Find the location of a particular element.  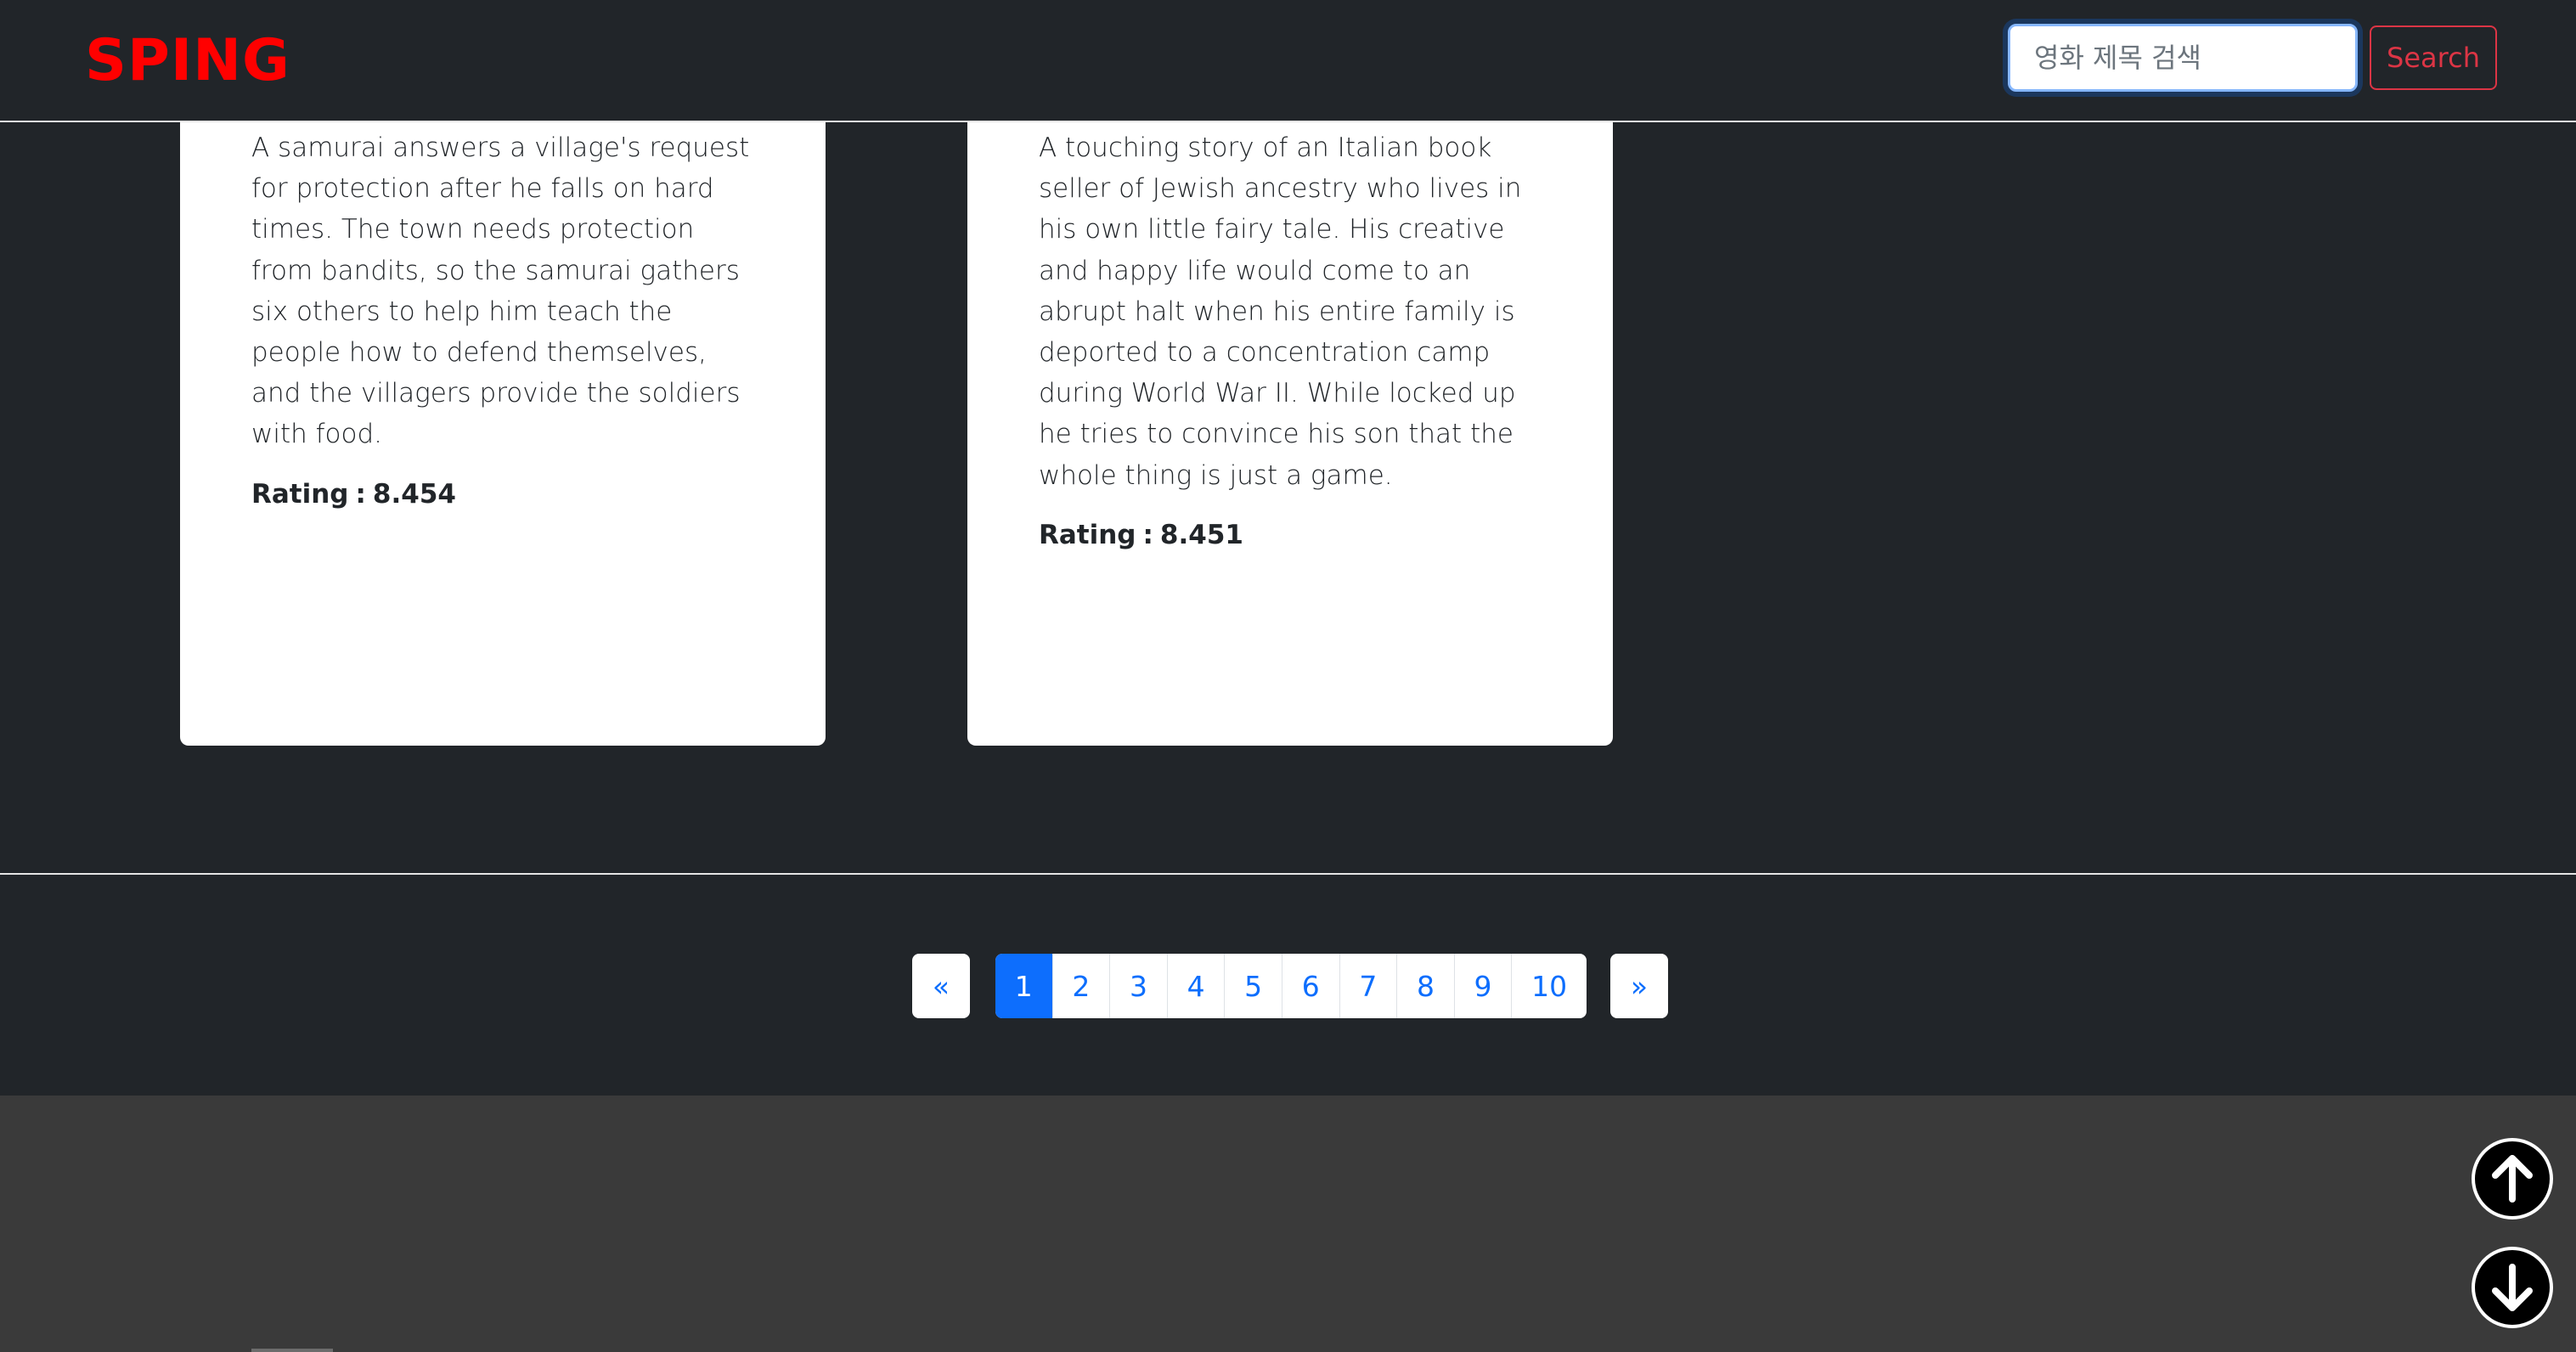

page-button-4: 4 is located at coordinates (1197, 986).